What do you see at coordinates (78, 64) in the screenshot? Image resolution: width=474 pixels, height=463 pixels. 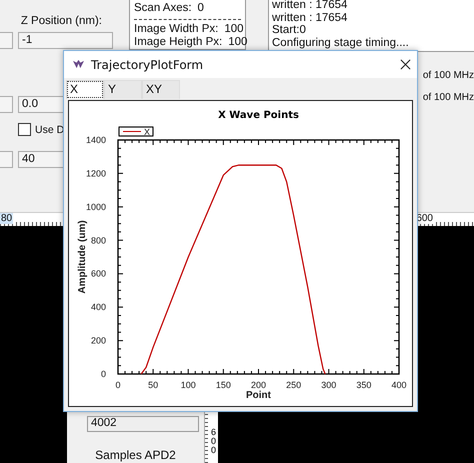 I see `app-icon` at bounding box center [78, 64].